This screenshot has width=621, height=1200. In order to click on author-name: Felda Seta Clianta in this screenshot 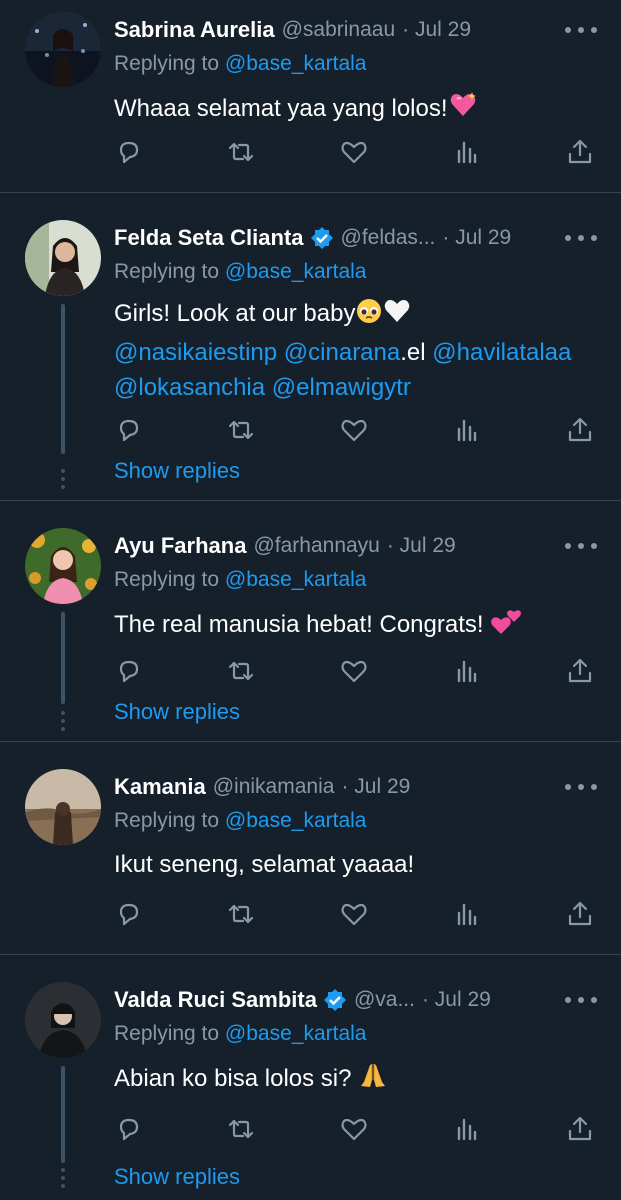, I will do `click(209, 238)`.